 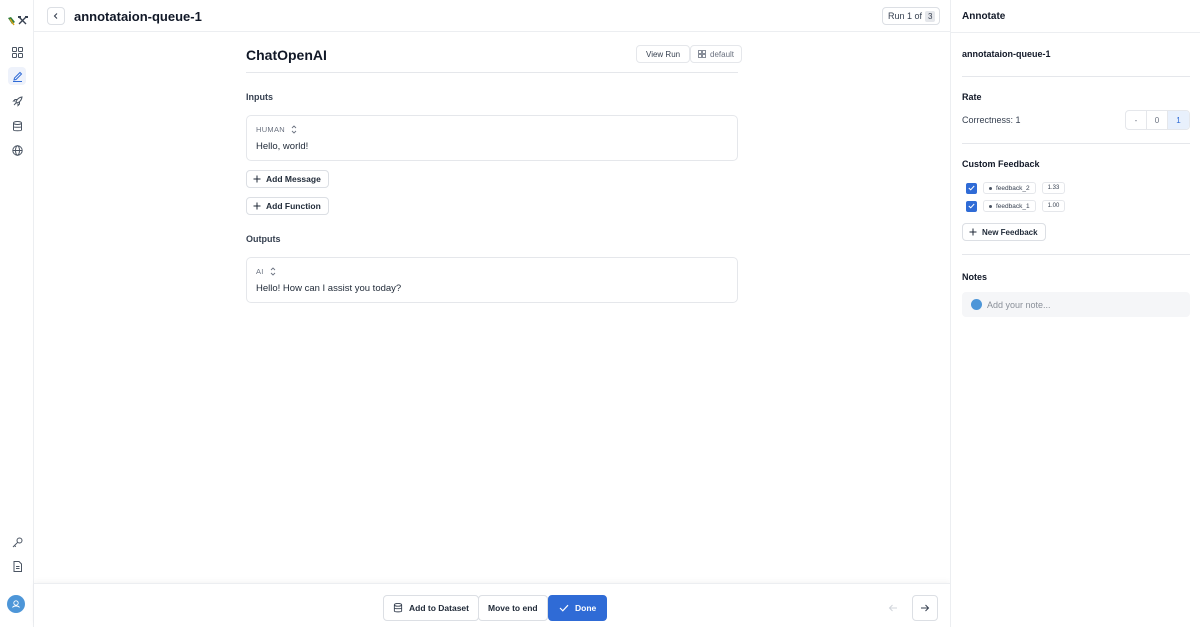 What do you see at coordinates (492, 72) in the screenshot?
I see `title-divider` at bounding box center [492, 72].